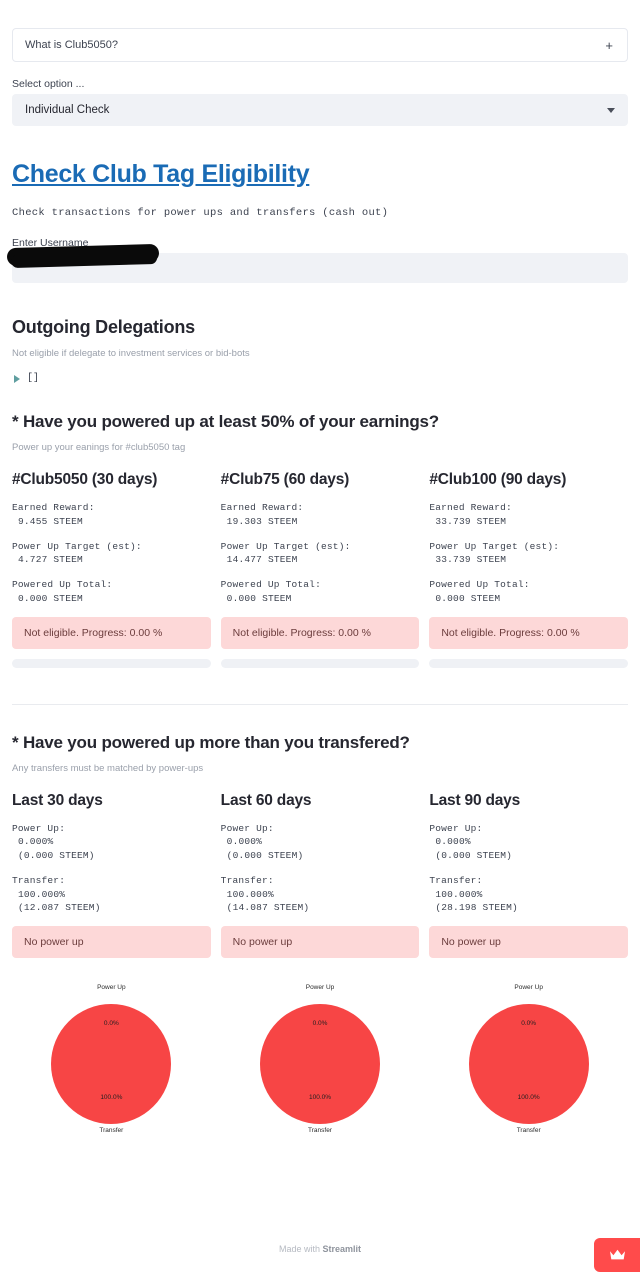 The width and height of the screenshot is (640, 1288). I want to click on club-column-title: #Club75 (60 days), so click(285, 479).